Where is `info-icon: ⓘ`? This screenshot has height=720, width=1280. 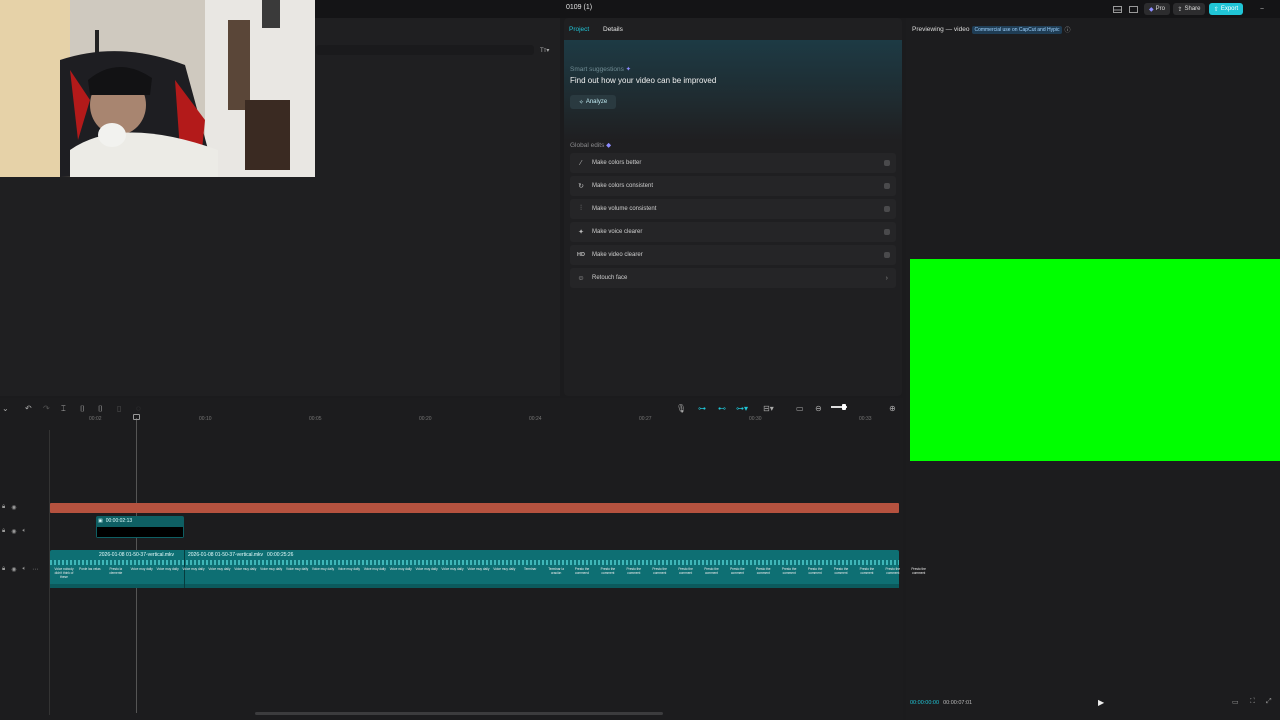
info-icon: ⓘ is located at coordinates (1068, 29).